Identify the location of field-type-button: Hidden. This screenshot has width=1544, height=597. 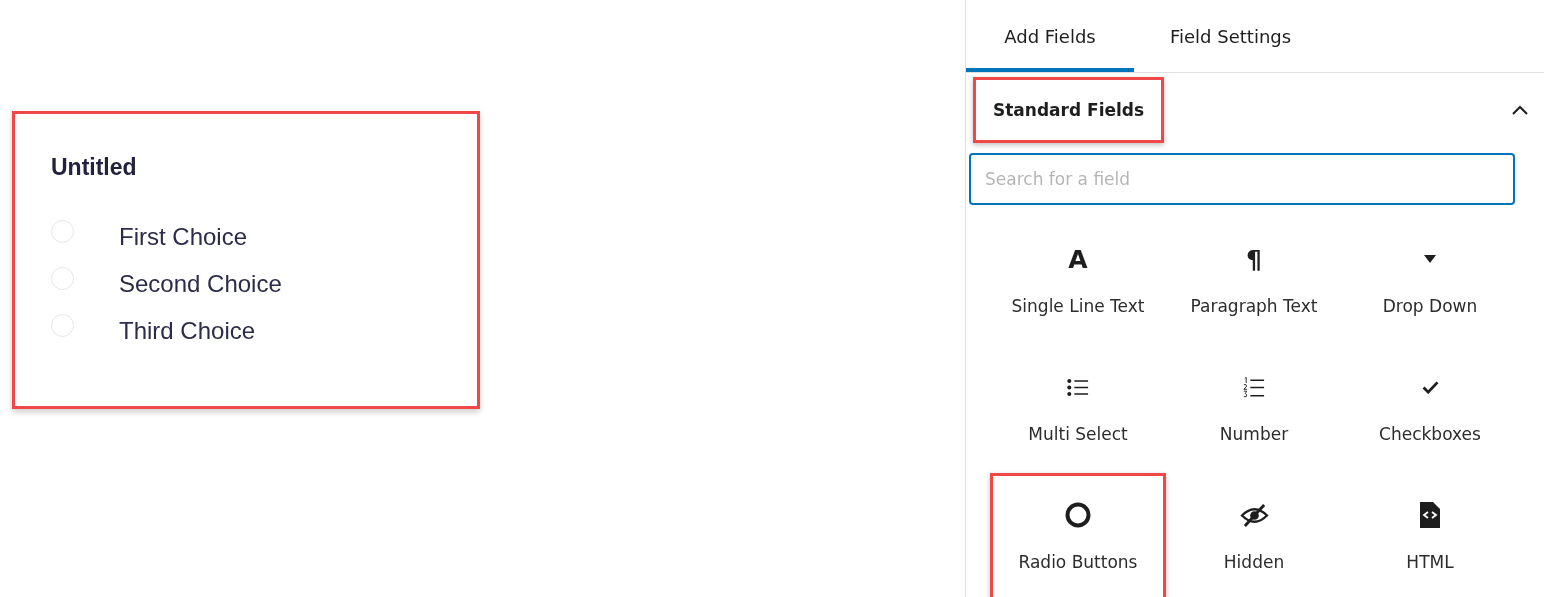
(1254, 535).